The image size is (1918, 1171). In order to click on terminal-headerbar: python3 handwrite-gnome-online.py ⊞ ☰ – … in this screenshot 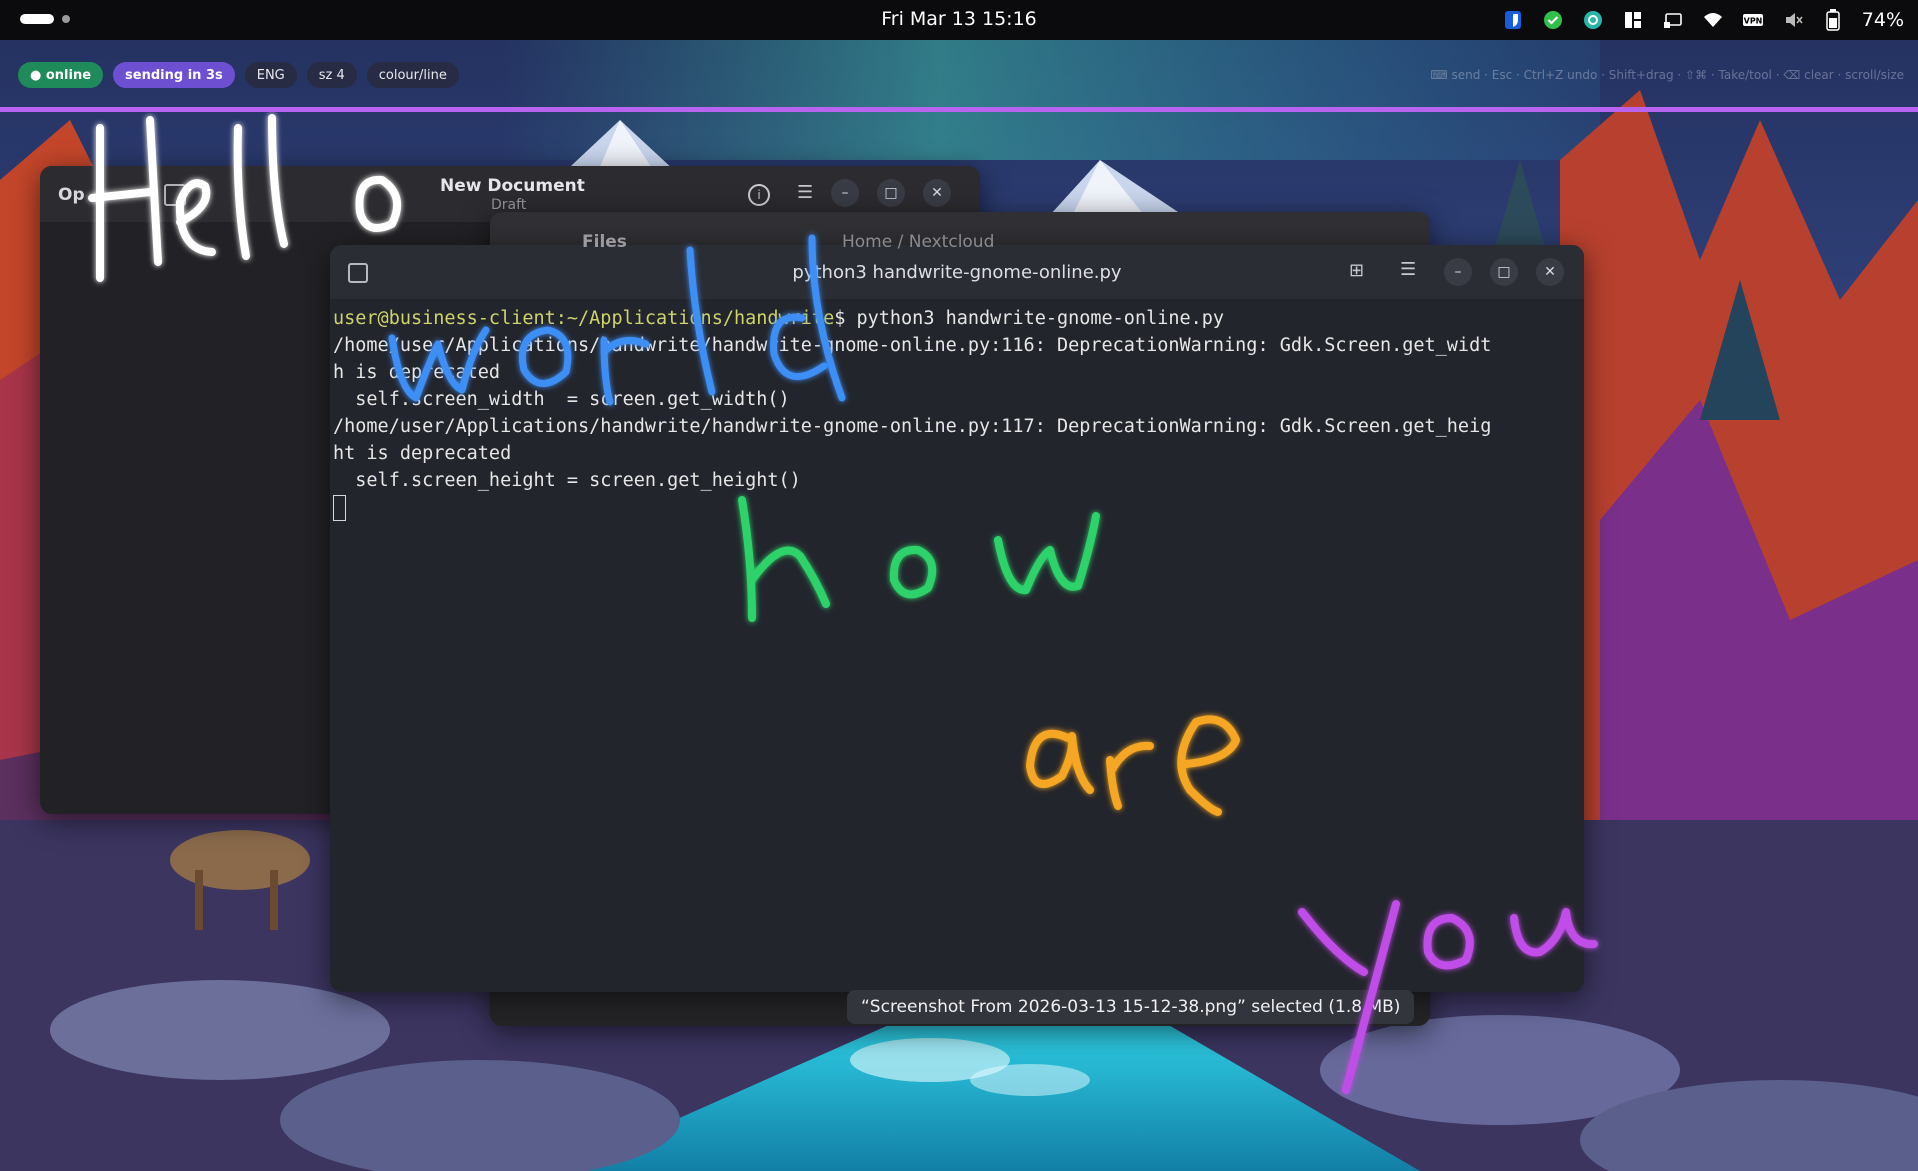, I will do `click(957, 272)`.